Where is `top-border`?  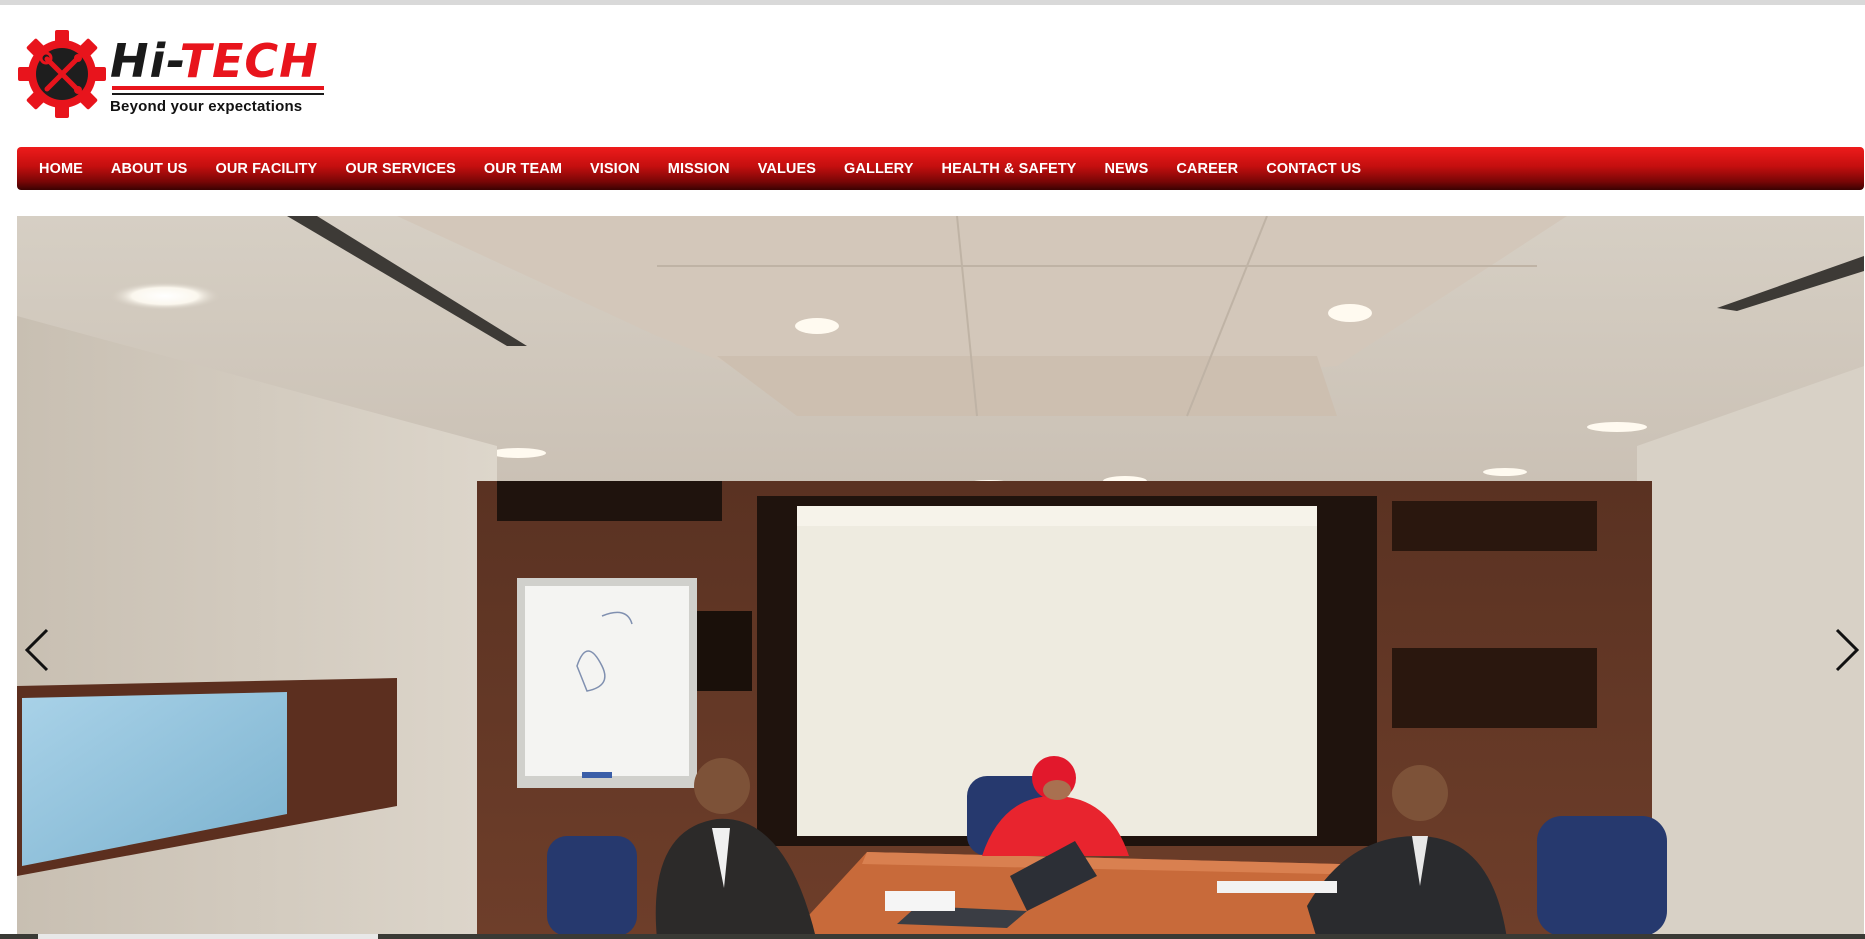 top-border is located at coordinates (932, 2).